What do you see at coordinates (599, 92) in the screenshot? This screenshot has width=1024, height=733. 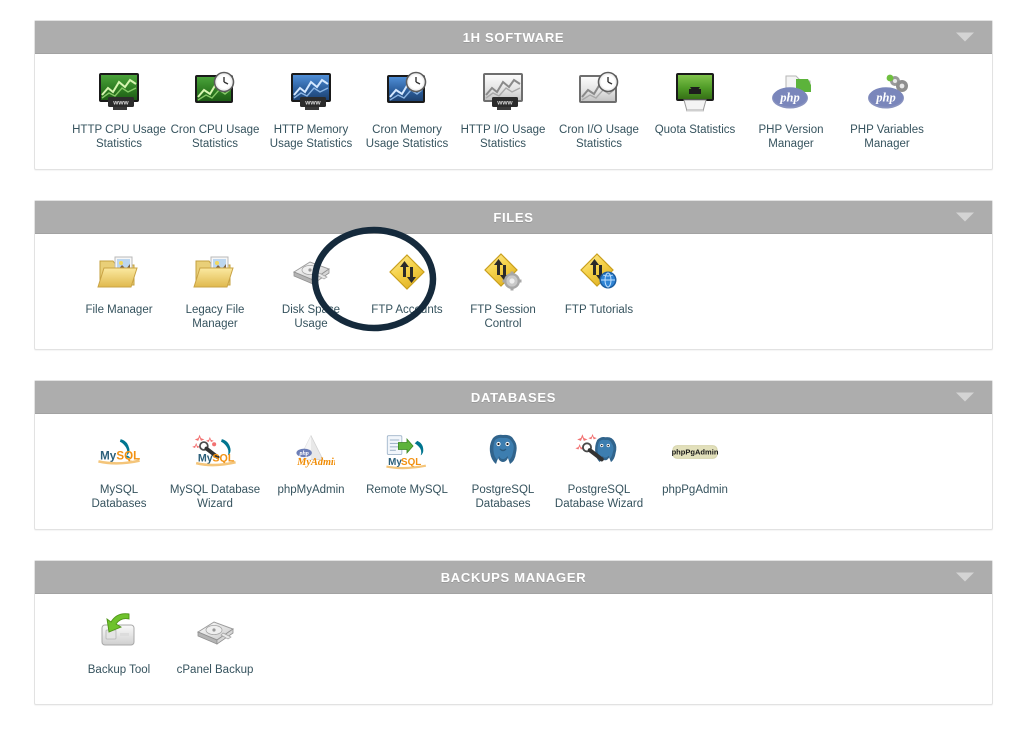 I see `gray-monitor-chart-clock-icon` at bounding box center [599, 92].